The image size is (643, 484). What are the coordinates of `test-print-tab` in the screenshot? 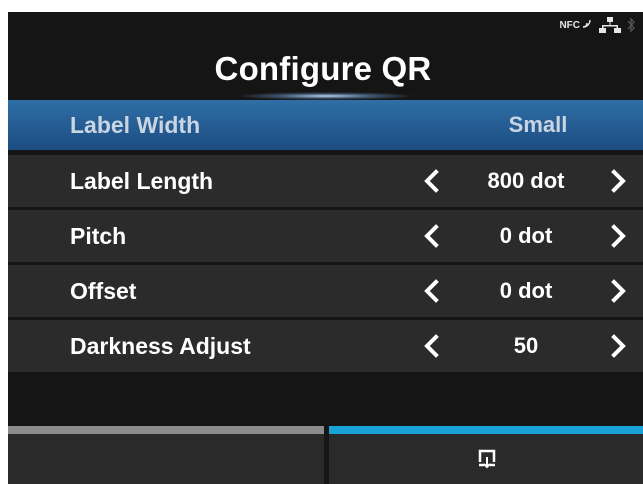 It's located at (486, 455).